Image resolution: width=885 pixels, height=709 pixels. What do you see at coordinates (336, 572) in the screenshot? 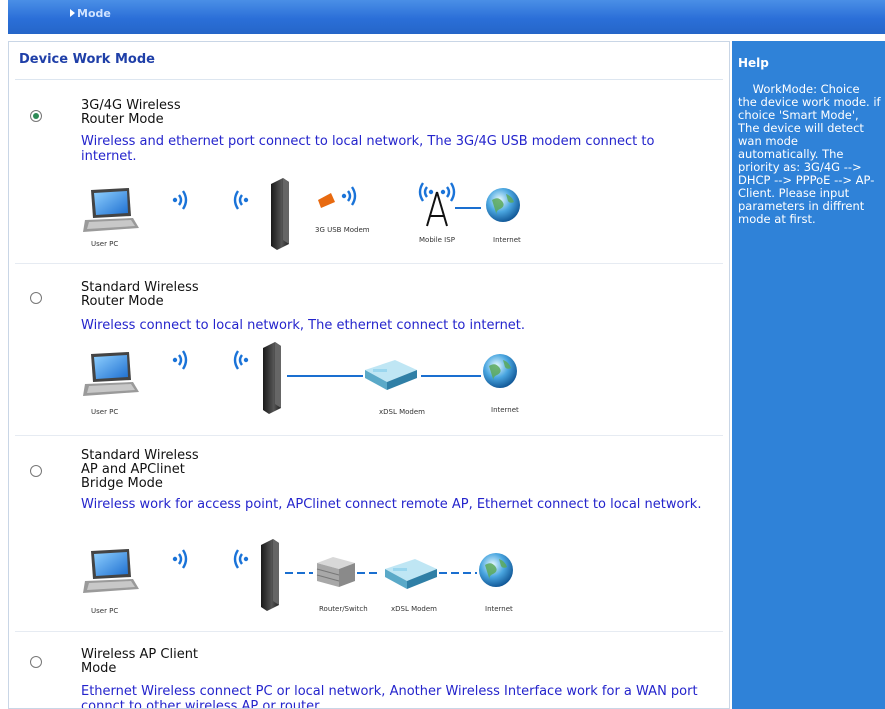
I see `router-switch-icon` at bounding box center [336, 572].